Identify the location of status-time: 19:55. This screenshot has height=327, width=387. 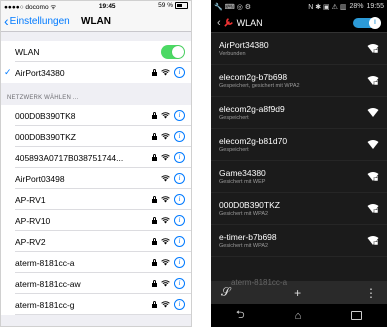
(375, 6).